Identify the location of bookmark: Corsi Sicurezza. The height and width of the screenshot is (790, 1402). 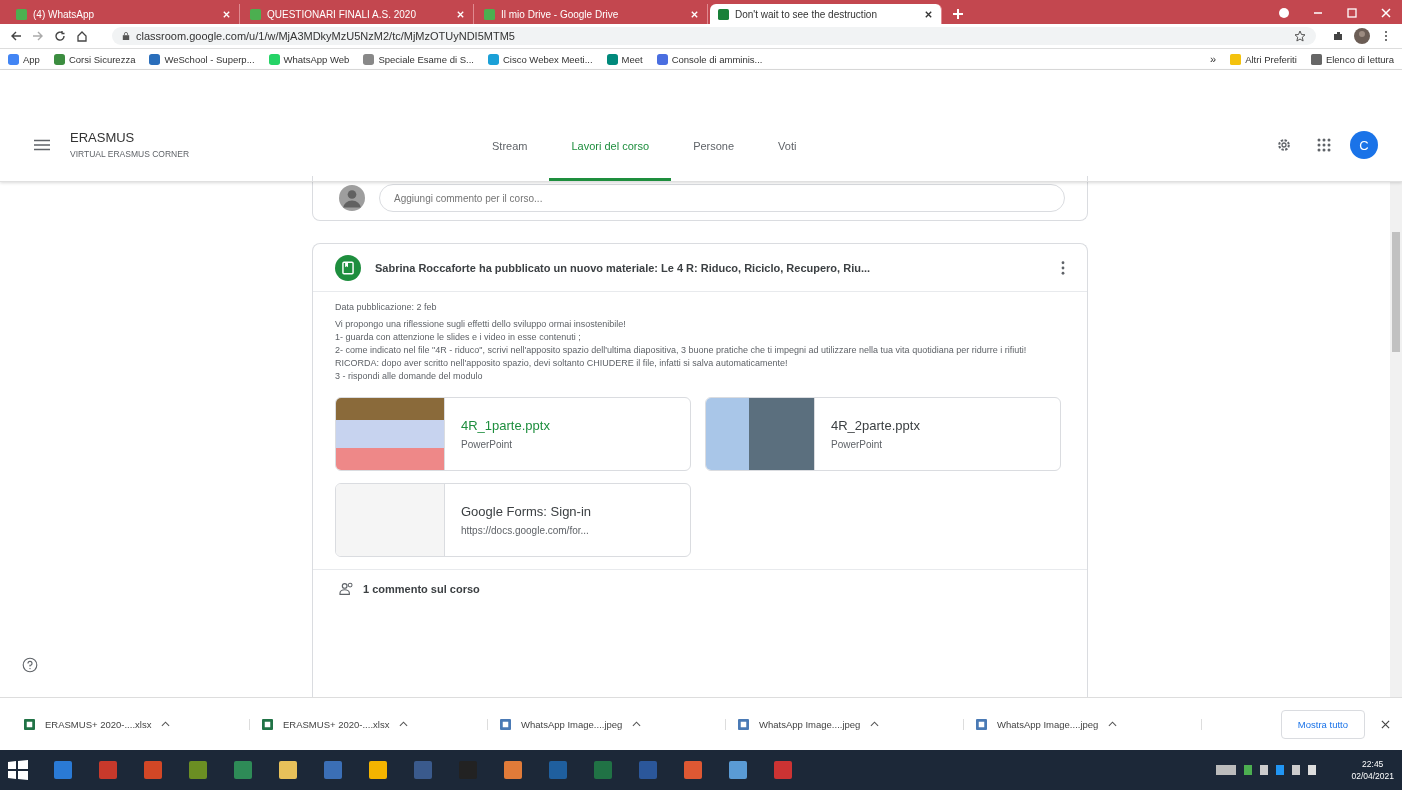
(94, 59).